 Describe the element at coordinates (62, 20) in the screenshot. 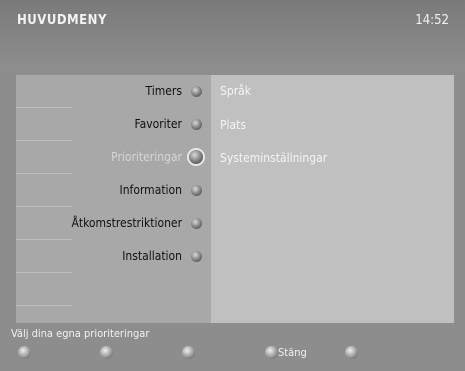

I see `menu-title: HUVUDMENY` at that location.